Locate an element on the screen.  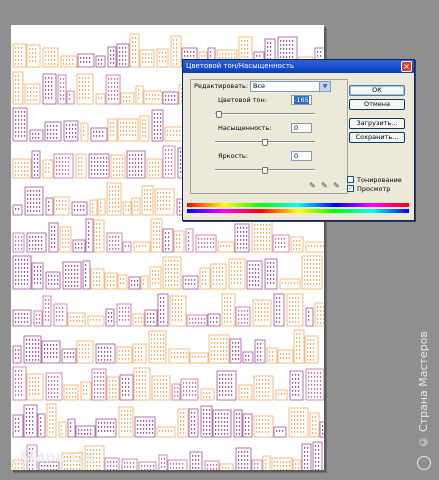
hue-slider-thumb is located at coordinates (219, 114).